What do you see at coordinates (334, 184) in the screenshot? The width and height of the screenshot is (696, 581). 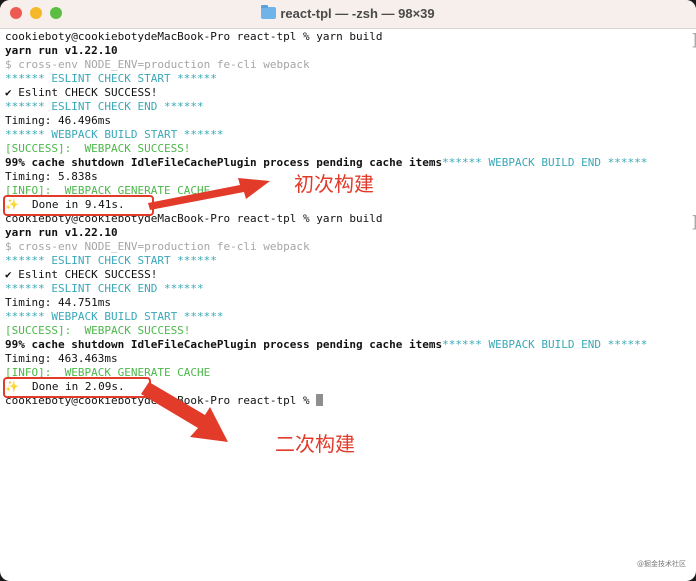 I see `annotation-first-build: 初次构建` at bounding box center [334, 184].